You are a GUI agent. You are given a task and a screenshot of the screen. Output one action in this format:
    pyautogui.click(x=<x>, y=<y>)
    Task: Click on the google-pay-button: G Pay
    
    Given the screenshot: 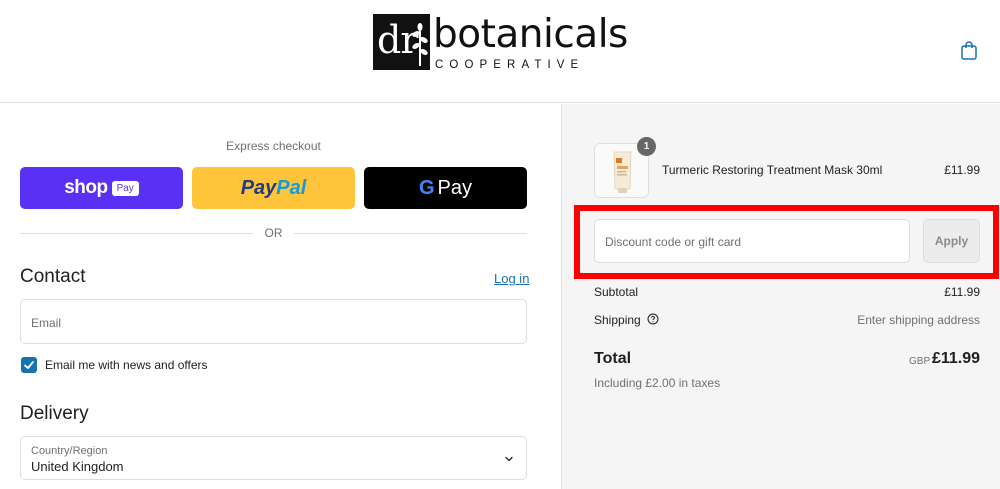 What is the action you would take?
    pyautogui.click(x=445, y=188)
    